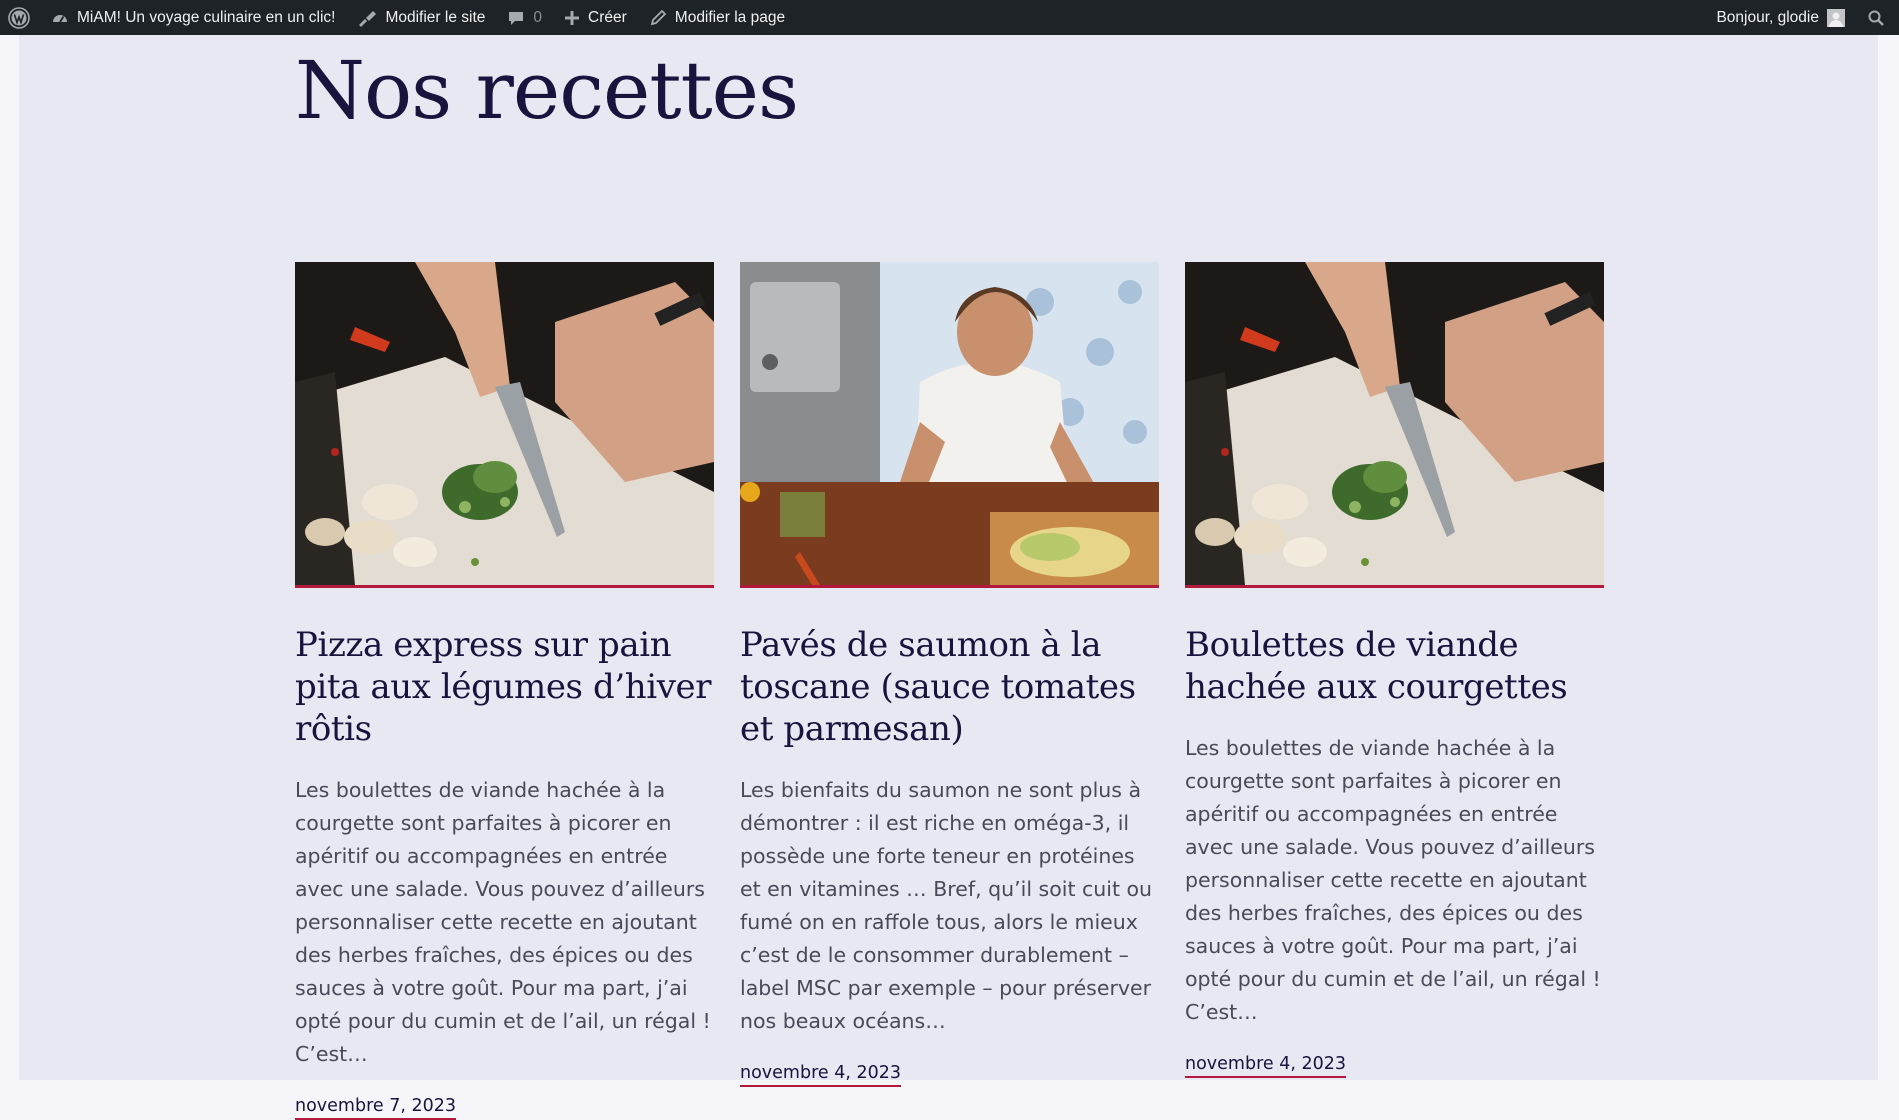 The width and height of the screenshot is (1899, 1120). Describe the element at coordinates (1836, 17) in the screenshot. I see `avatar` at that location.